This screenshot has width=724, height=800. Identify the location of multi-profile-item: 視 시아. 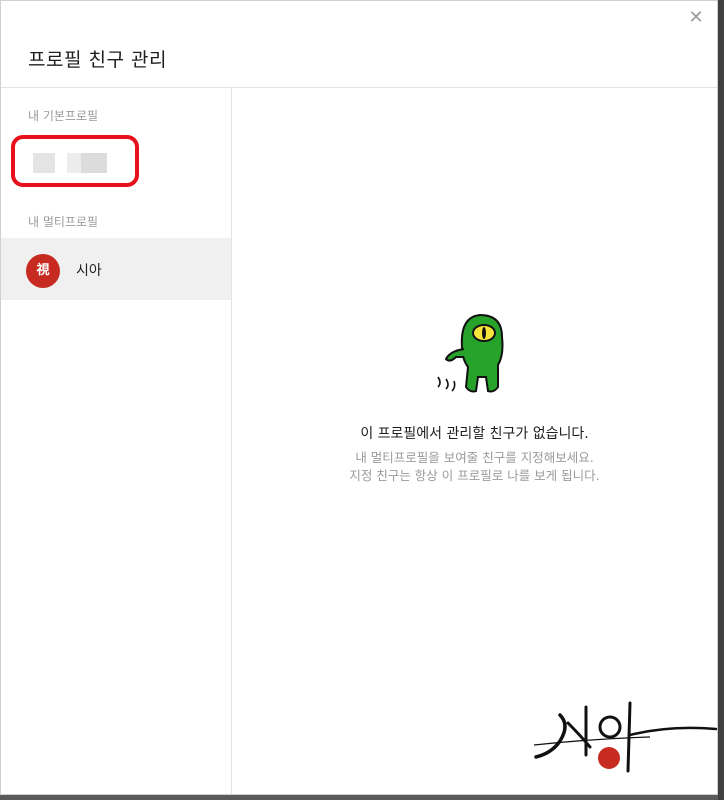
(116, 269).